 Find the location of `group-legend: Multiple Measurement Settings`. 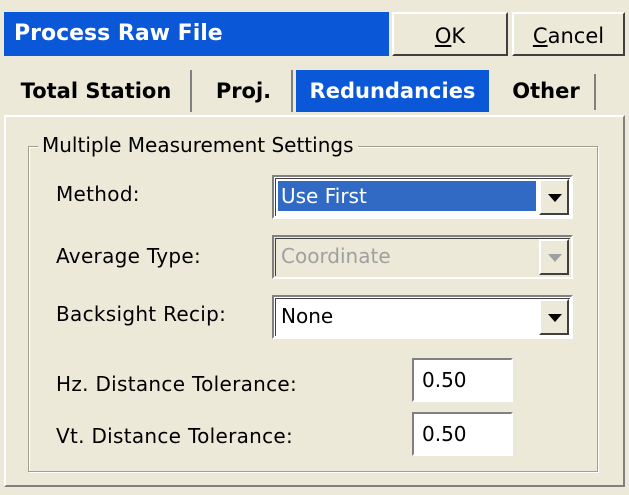

group-legend: Multiple Measurement Settings is located at coordinates (198, 145).